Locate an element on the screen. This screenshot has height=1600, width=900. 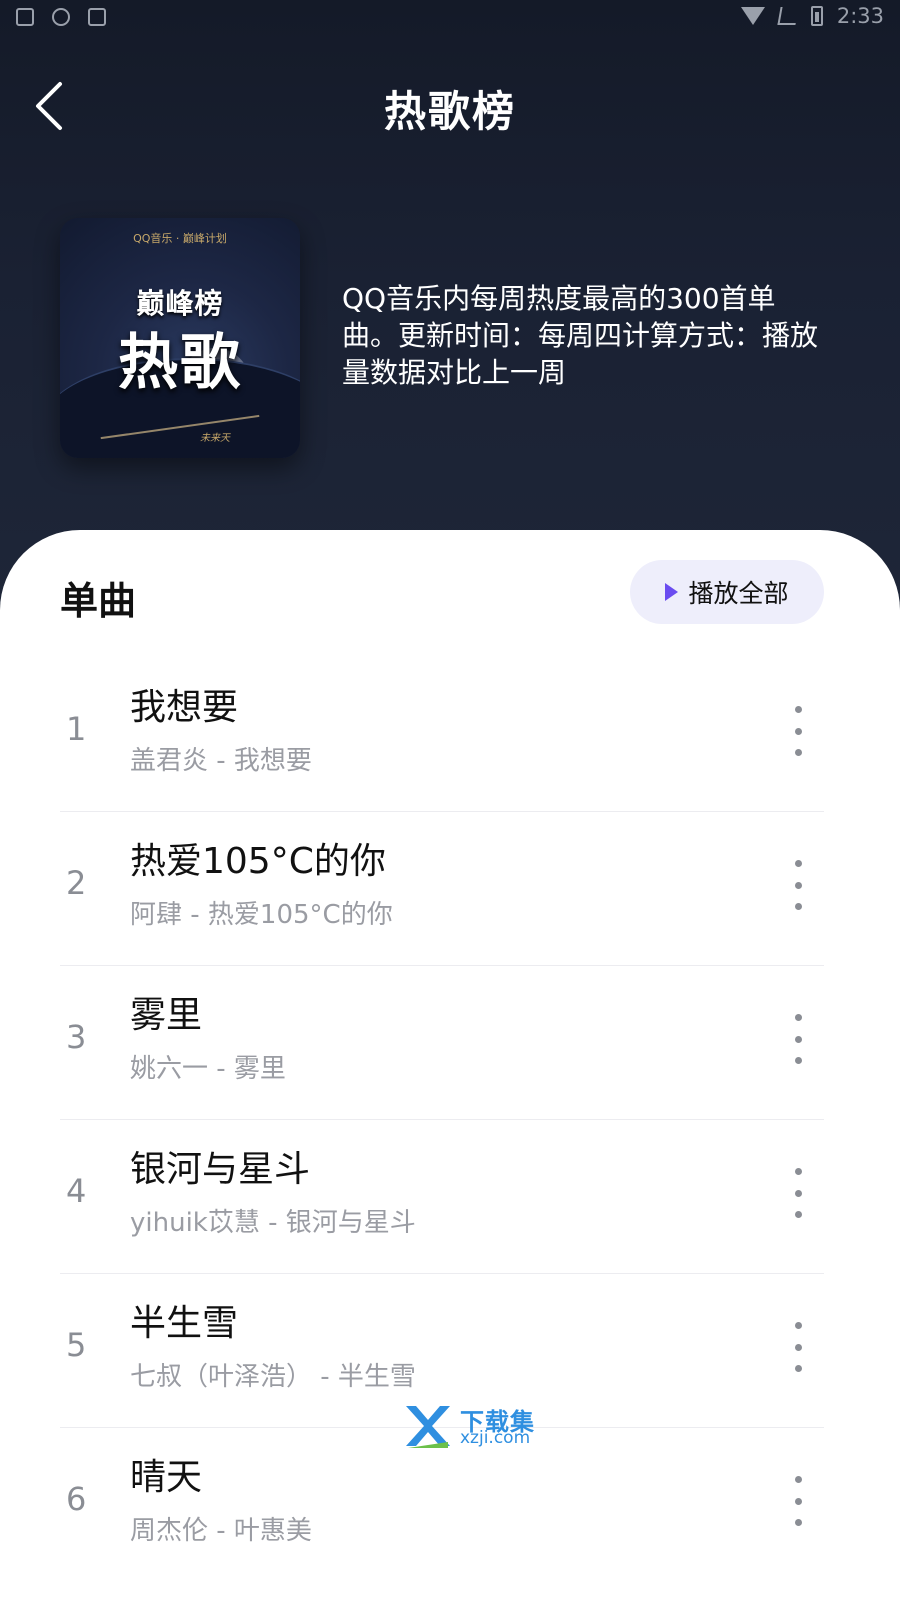
song-row: 4 银河与星斗 yihuik苡慧 - 银河与星斗 is located at coordinates (442, 1197).